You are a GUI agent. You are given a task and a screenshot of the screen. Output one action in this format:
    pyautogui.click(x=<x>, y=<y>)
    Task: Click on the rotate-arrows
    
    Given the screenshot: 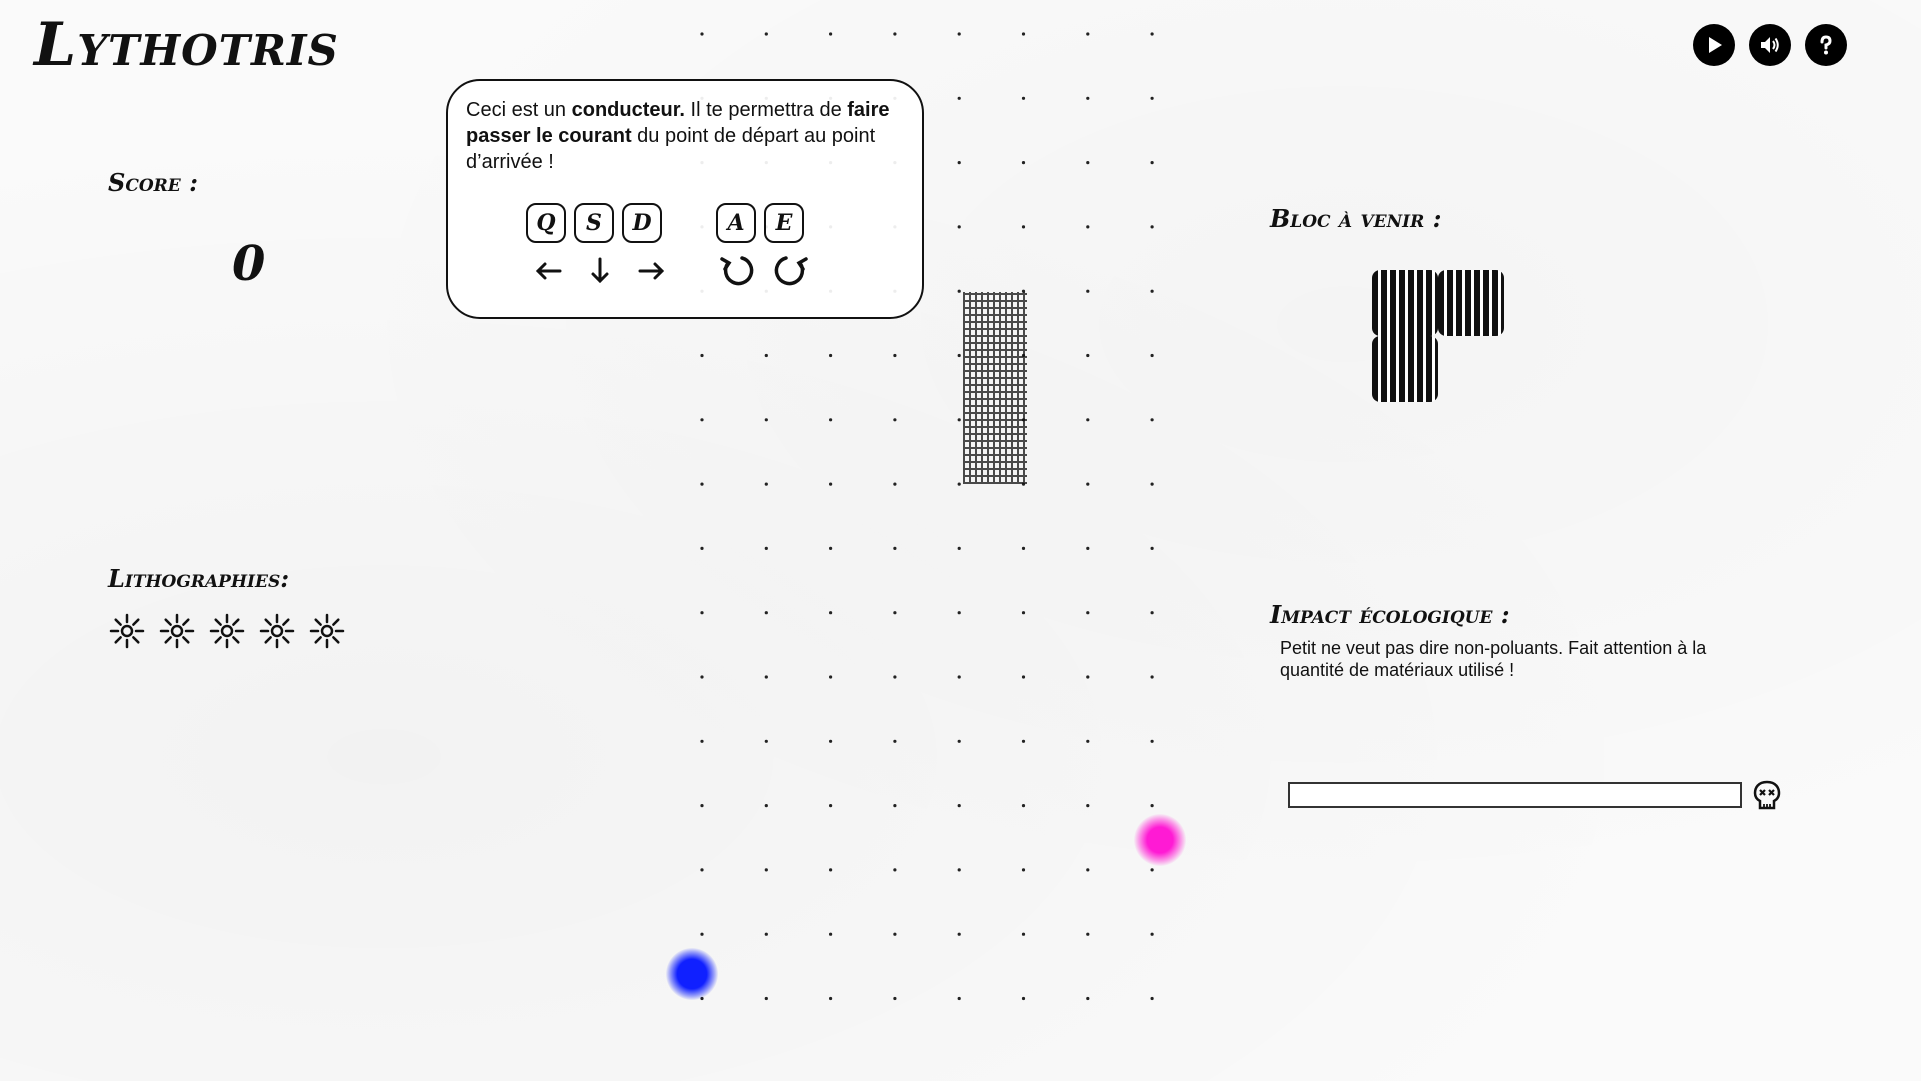 What is the action you would take?
    pyautogui.click(x=764, y=271)
    